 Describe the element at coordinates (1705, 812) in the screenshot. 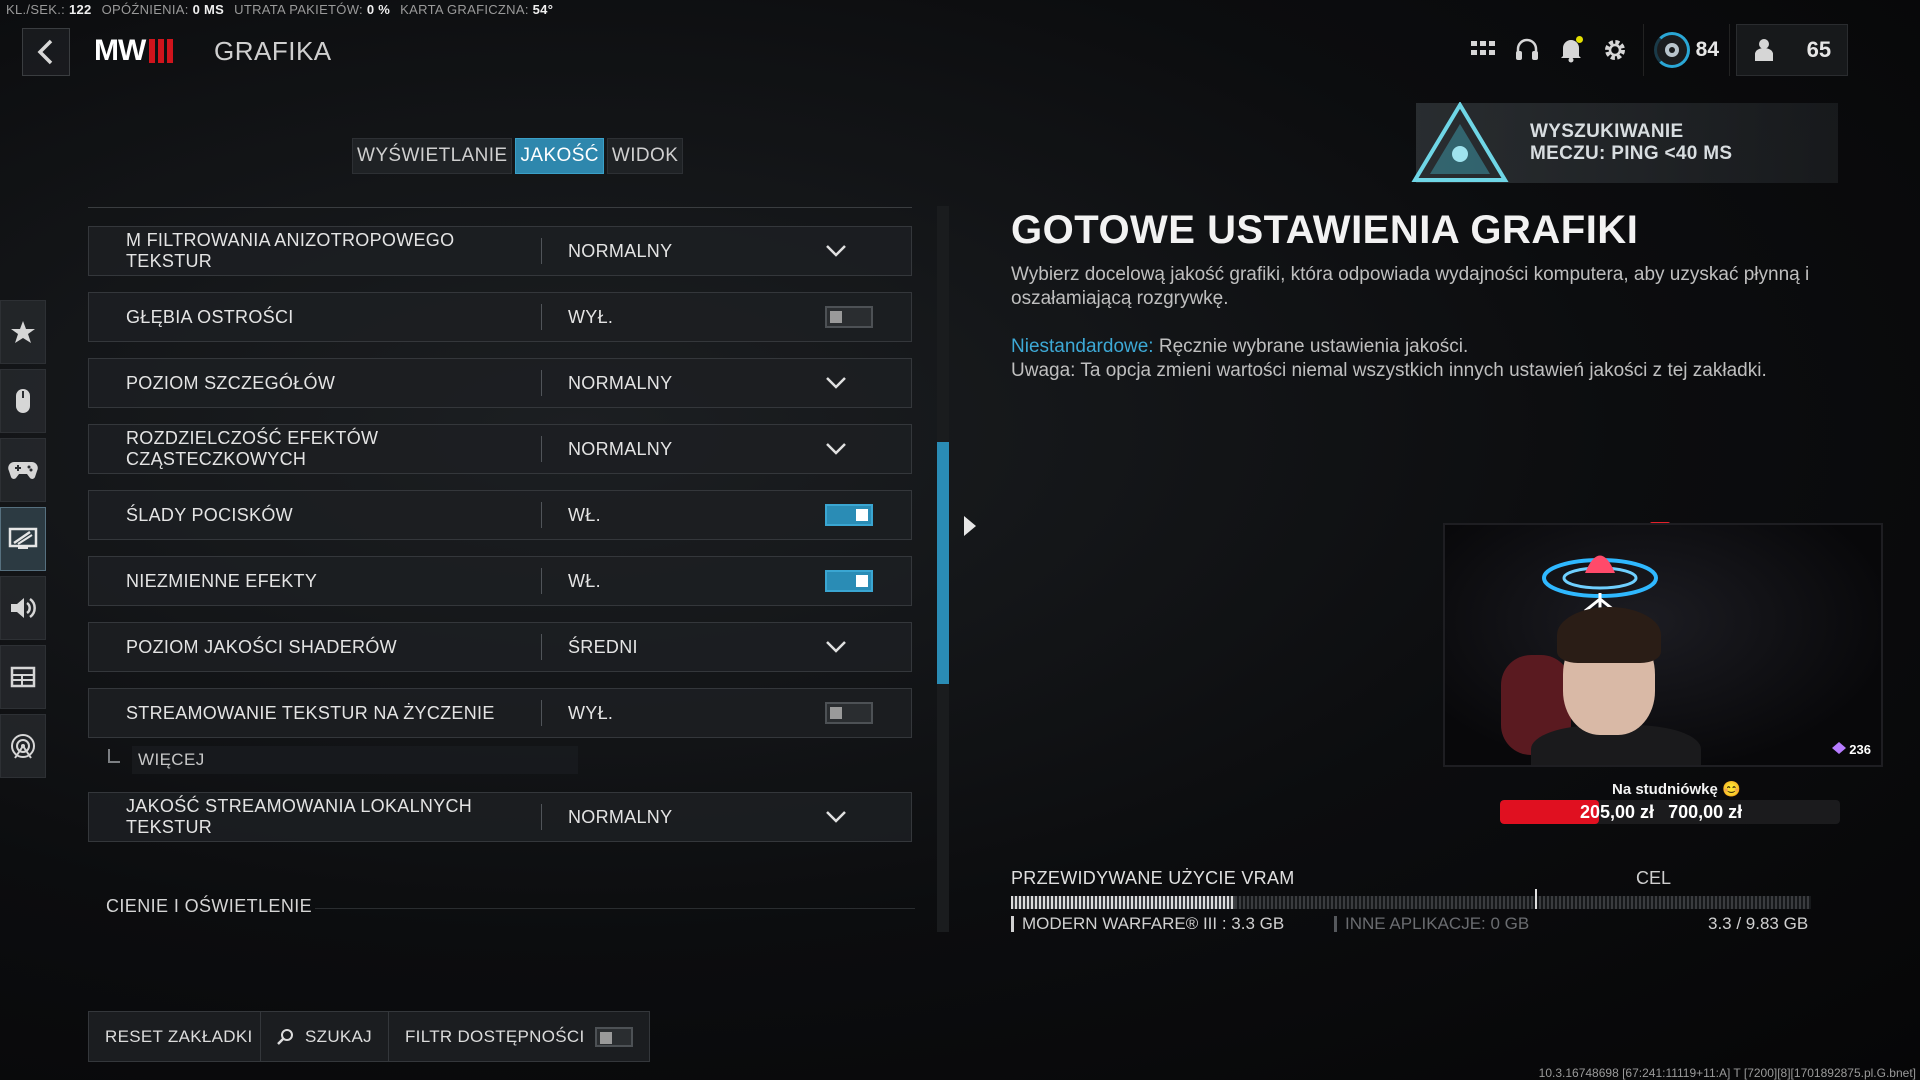

I see `goal-target: 700,00 zł` at that location.